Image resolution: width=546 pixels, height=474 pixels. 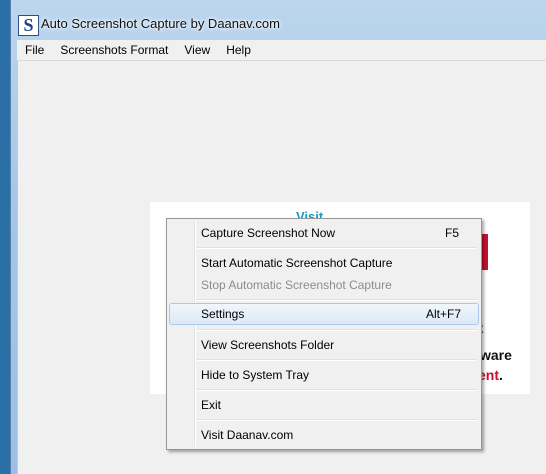 What do you see at coordinates (114, 50) in the screenshot?
I see `menu-screenshots-format: Screenshots Format` at bounding box center [114, 50].